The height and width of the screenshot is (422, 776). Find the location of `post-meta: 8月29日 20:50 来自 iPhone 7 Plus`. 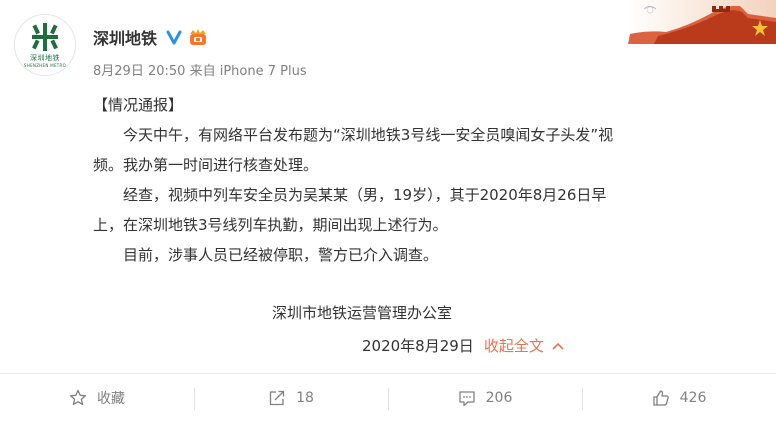

post-meta: 8月29日 20:50 来自 iPhone 7 Plus is located at coordinates (200, 69).